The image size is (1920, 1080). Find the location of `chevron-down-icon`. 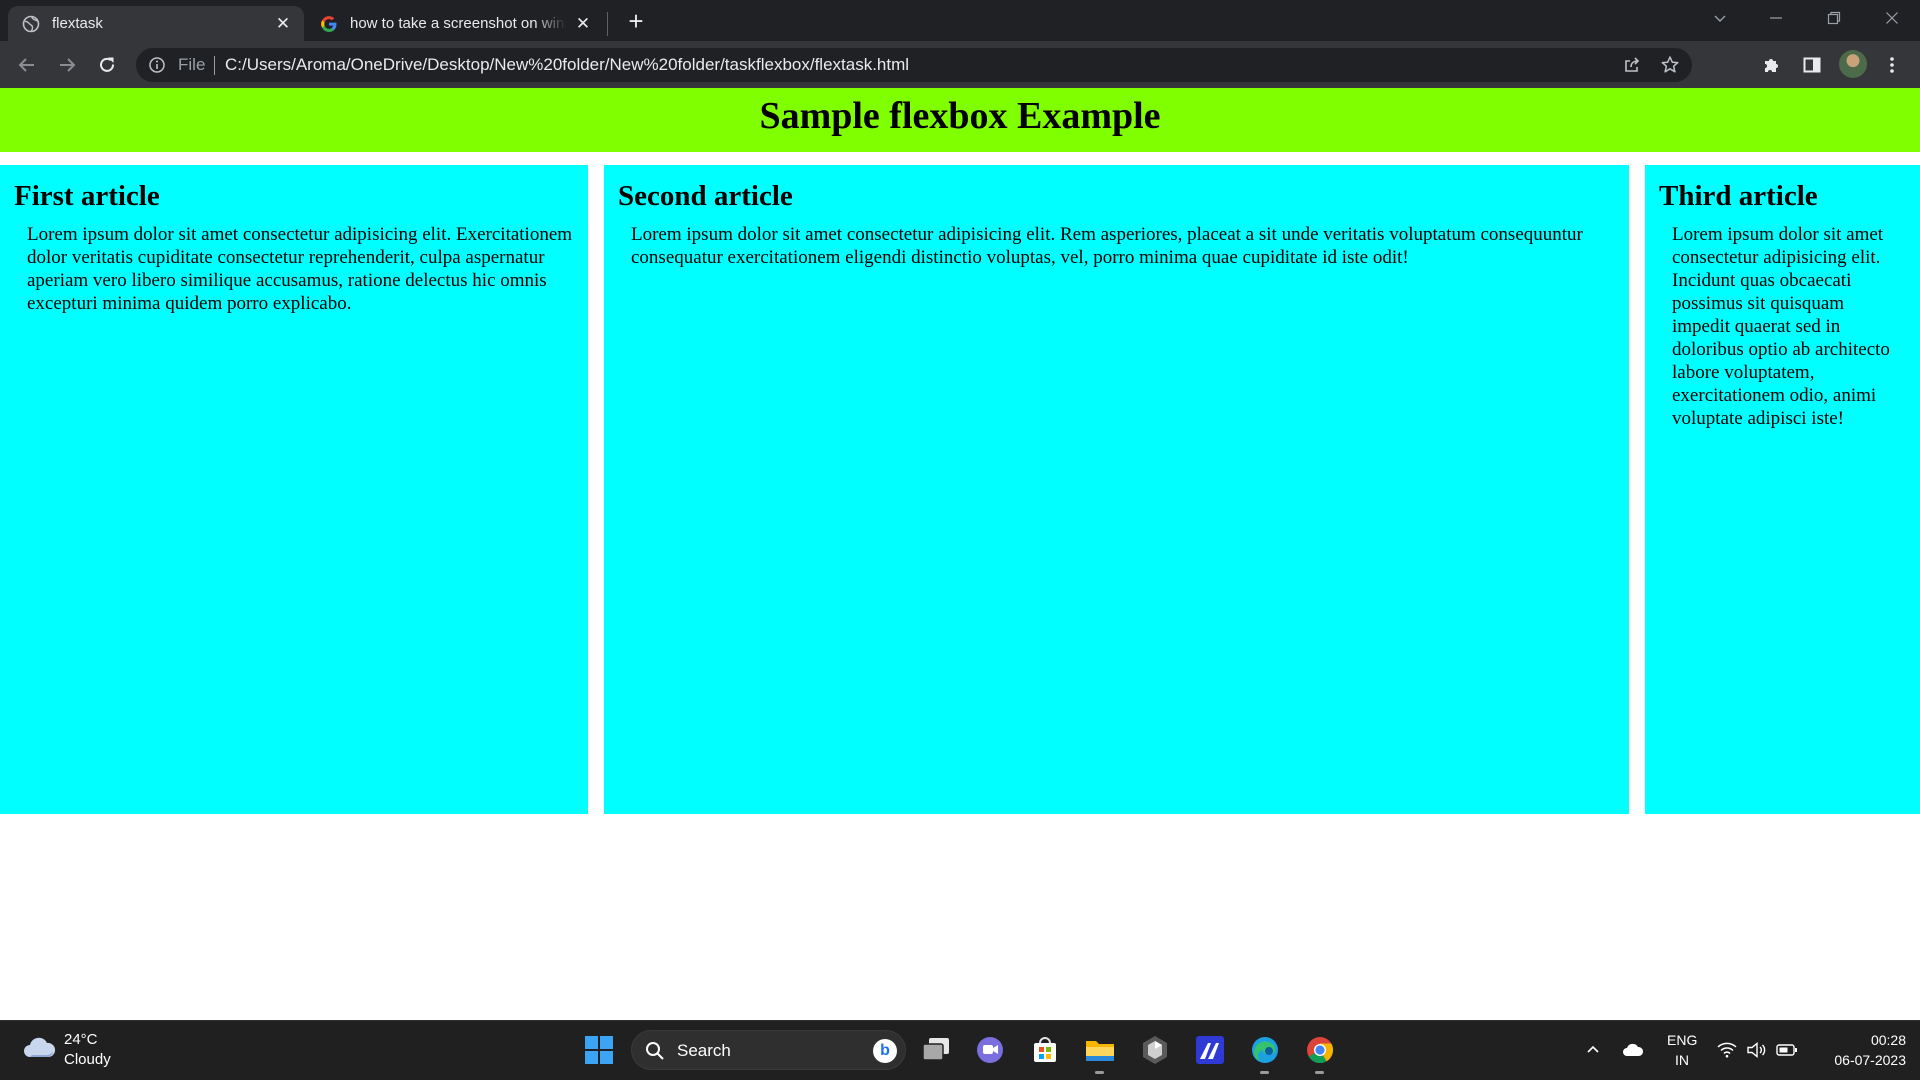

chevron-down-icon is located at coordinates (1720, 18).